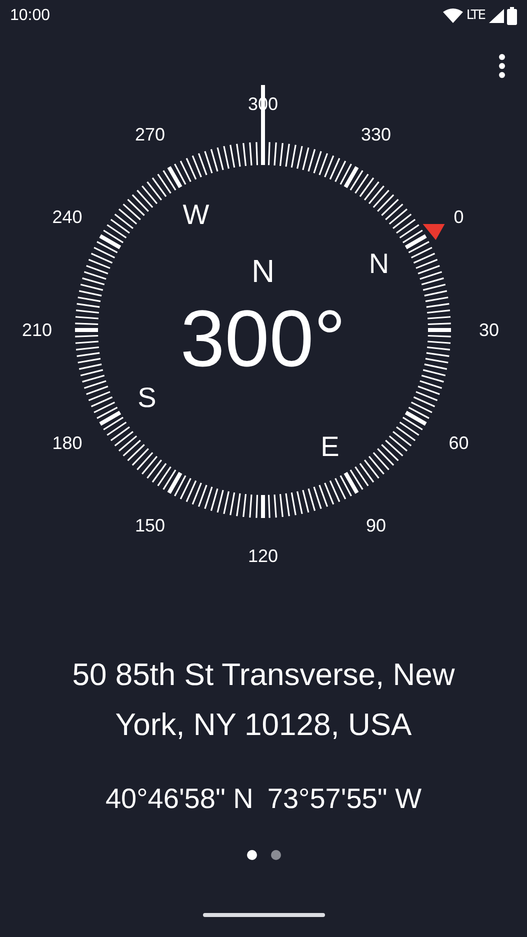 This screenshot has width=527, height=937. I want to click on degree-label: 150, so click(150, 526).